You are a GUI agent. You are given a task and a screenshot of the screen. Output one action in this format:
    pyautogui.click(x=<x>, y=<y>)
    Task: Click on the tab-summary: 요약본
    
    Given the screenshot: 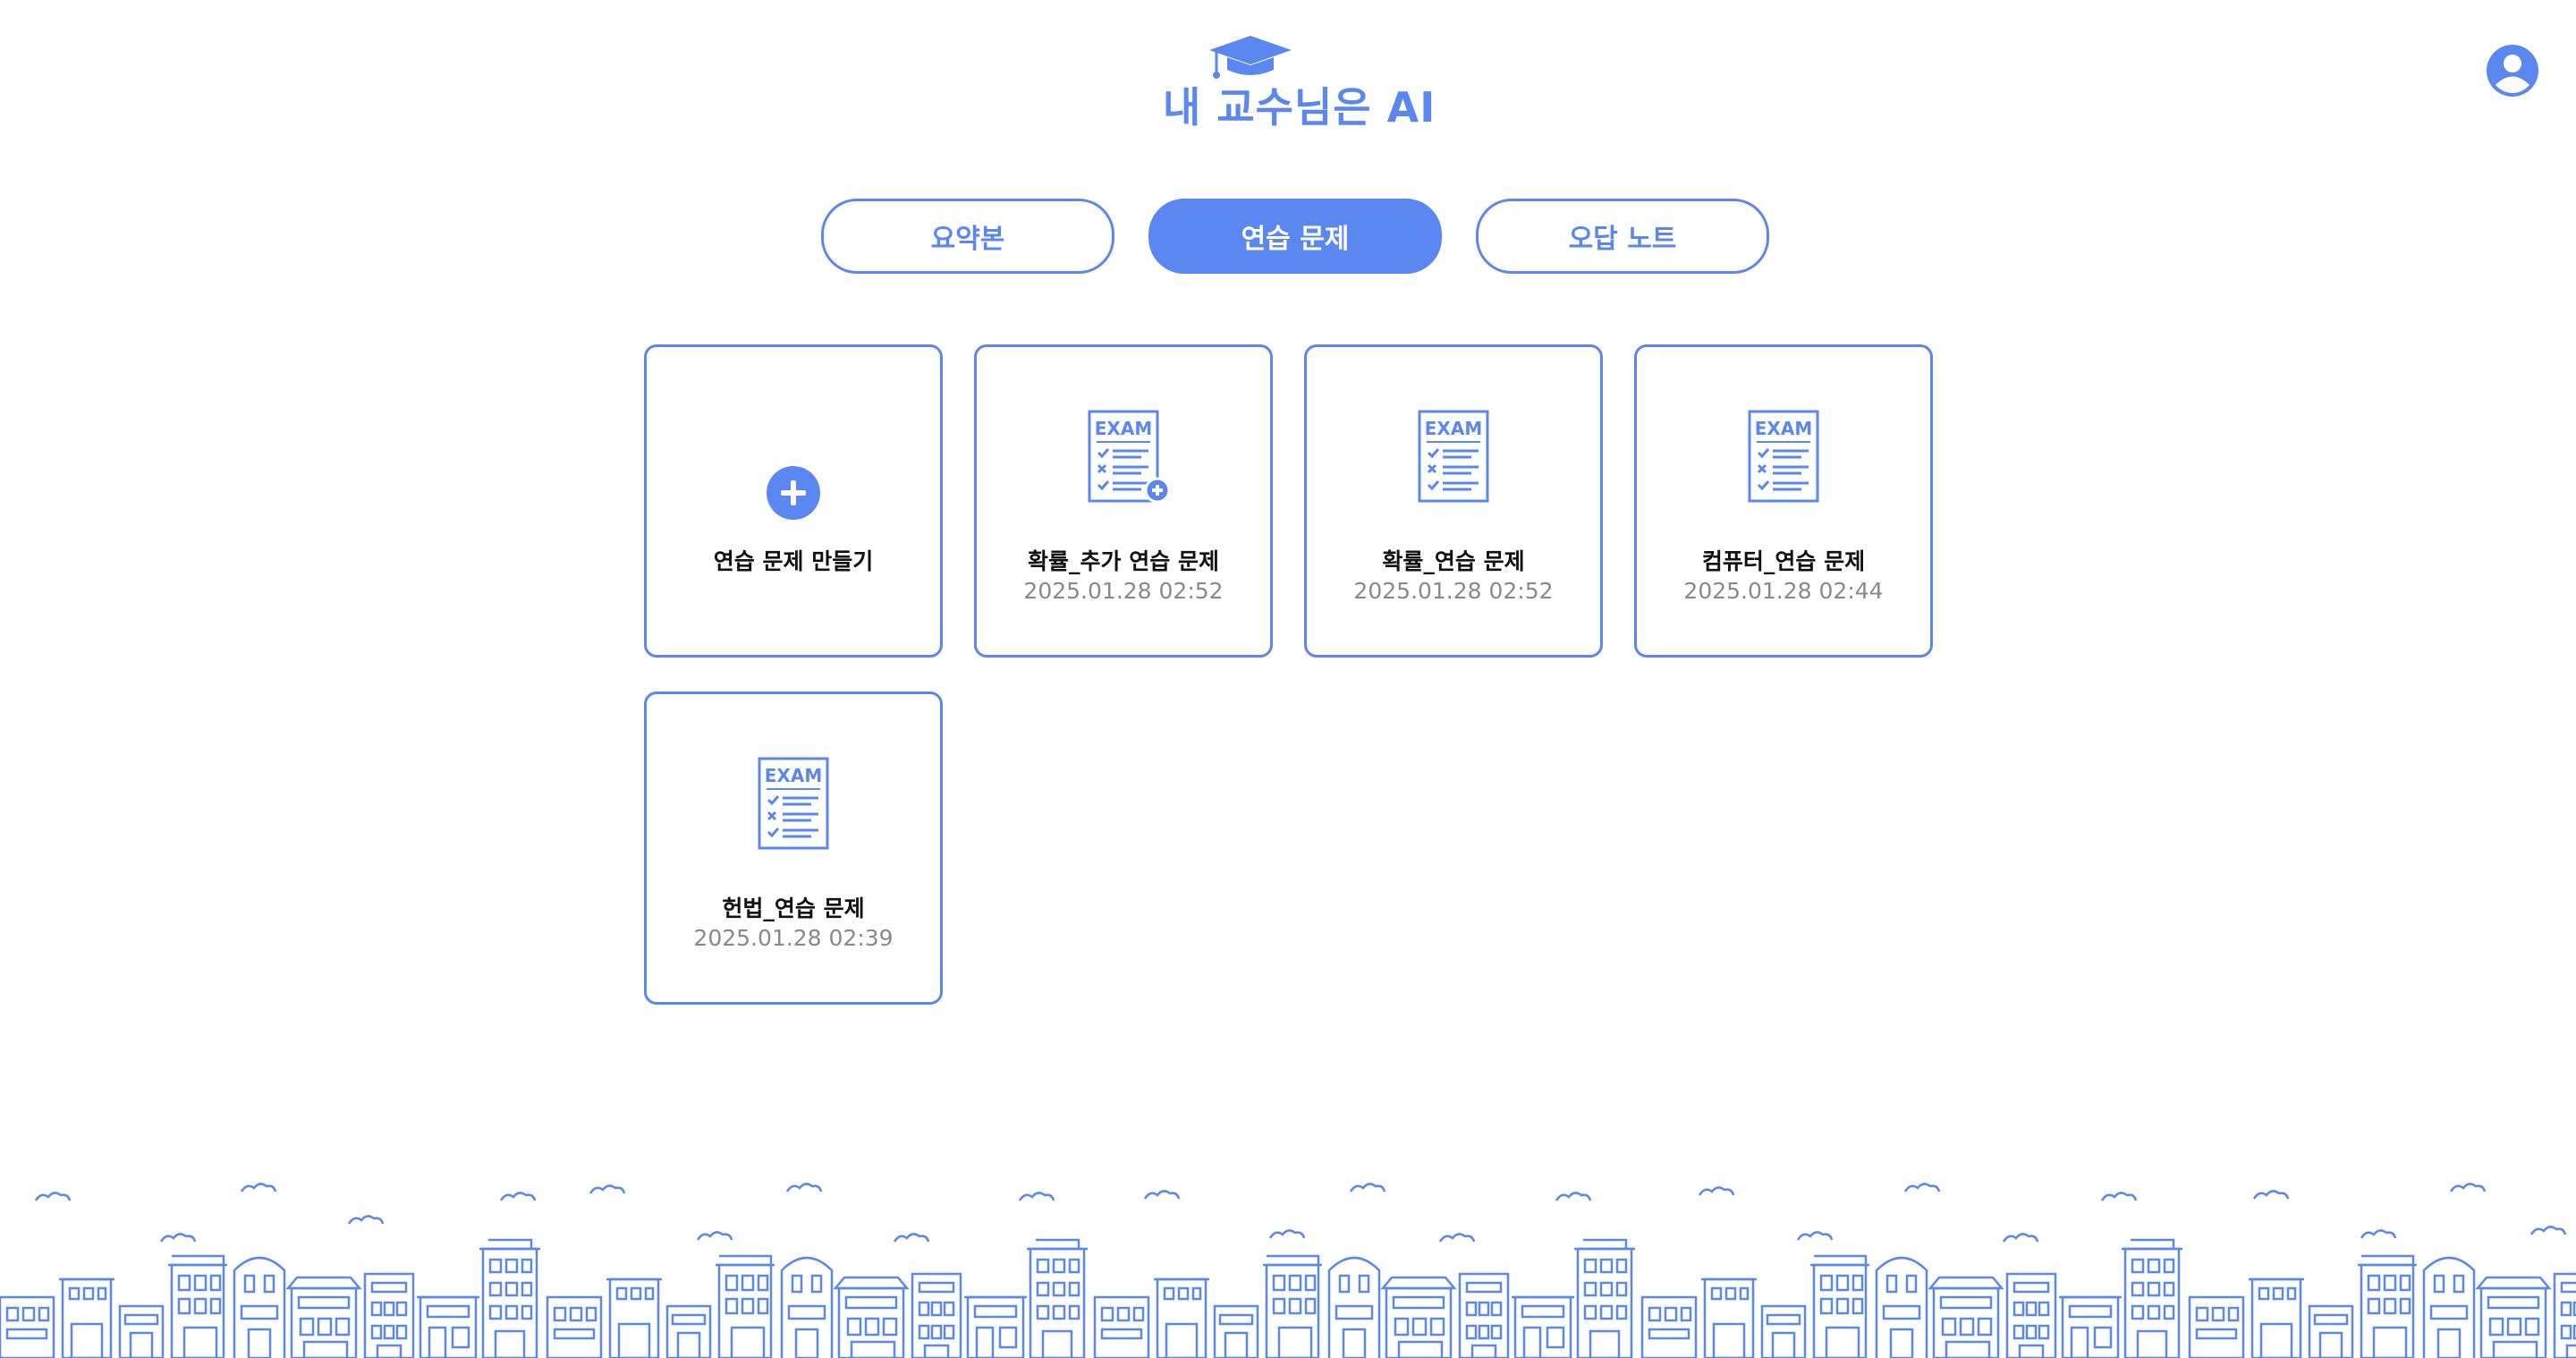 What is the action you would take?
    pyautogui.click(x=967, y=236)
    